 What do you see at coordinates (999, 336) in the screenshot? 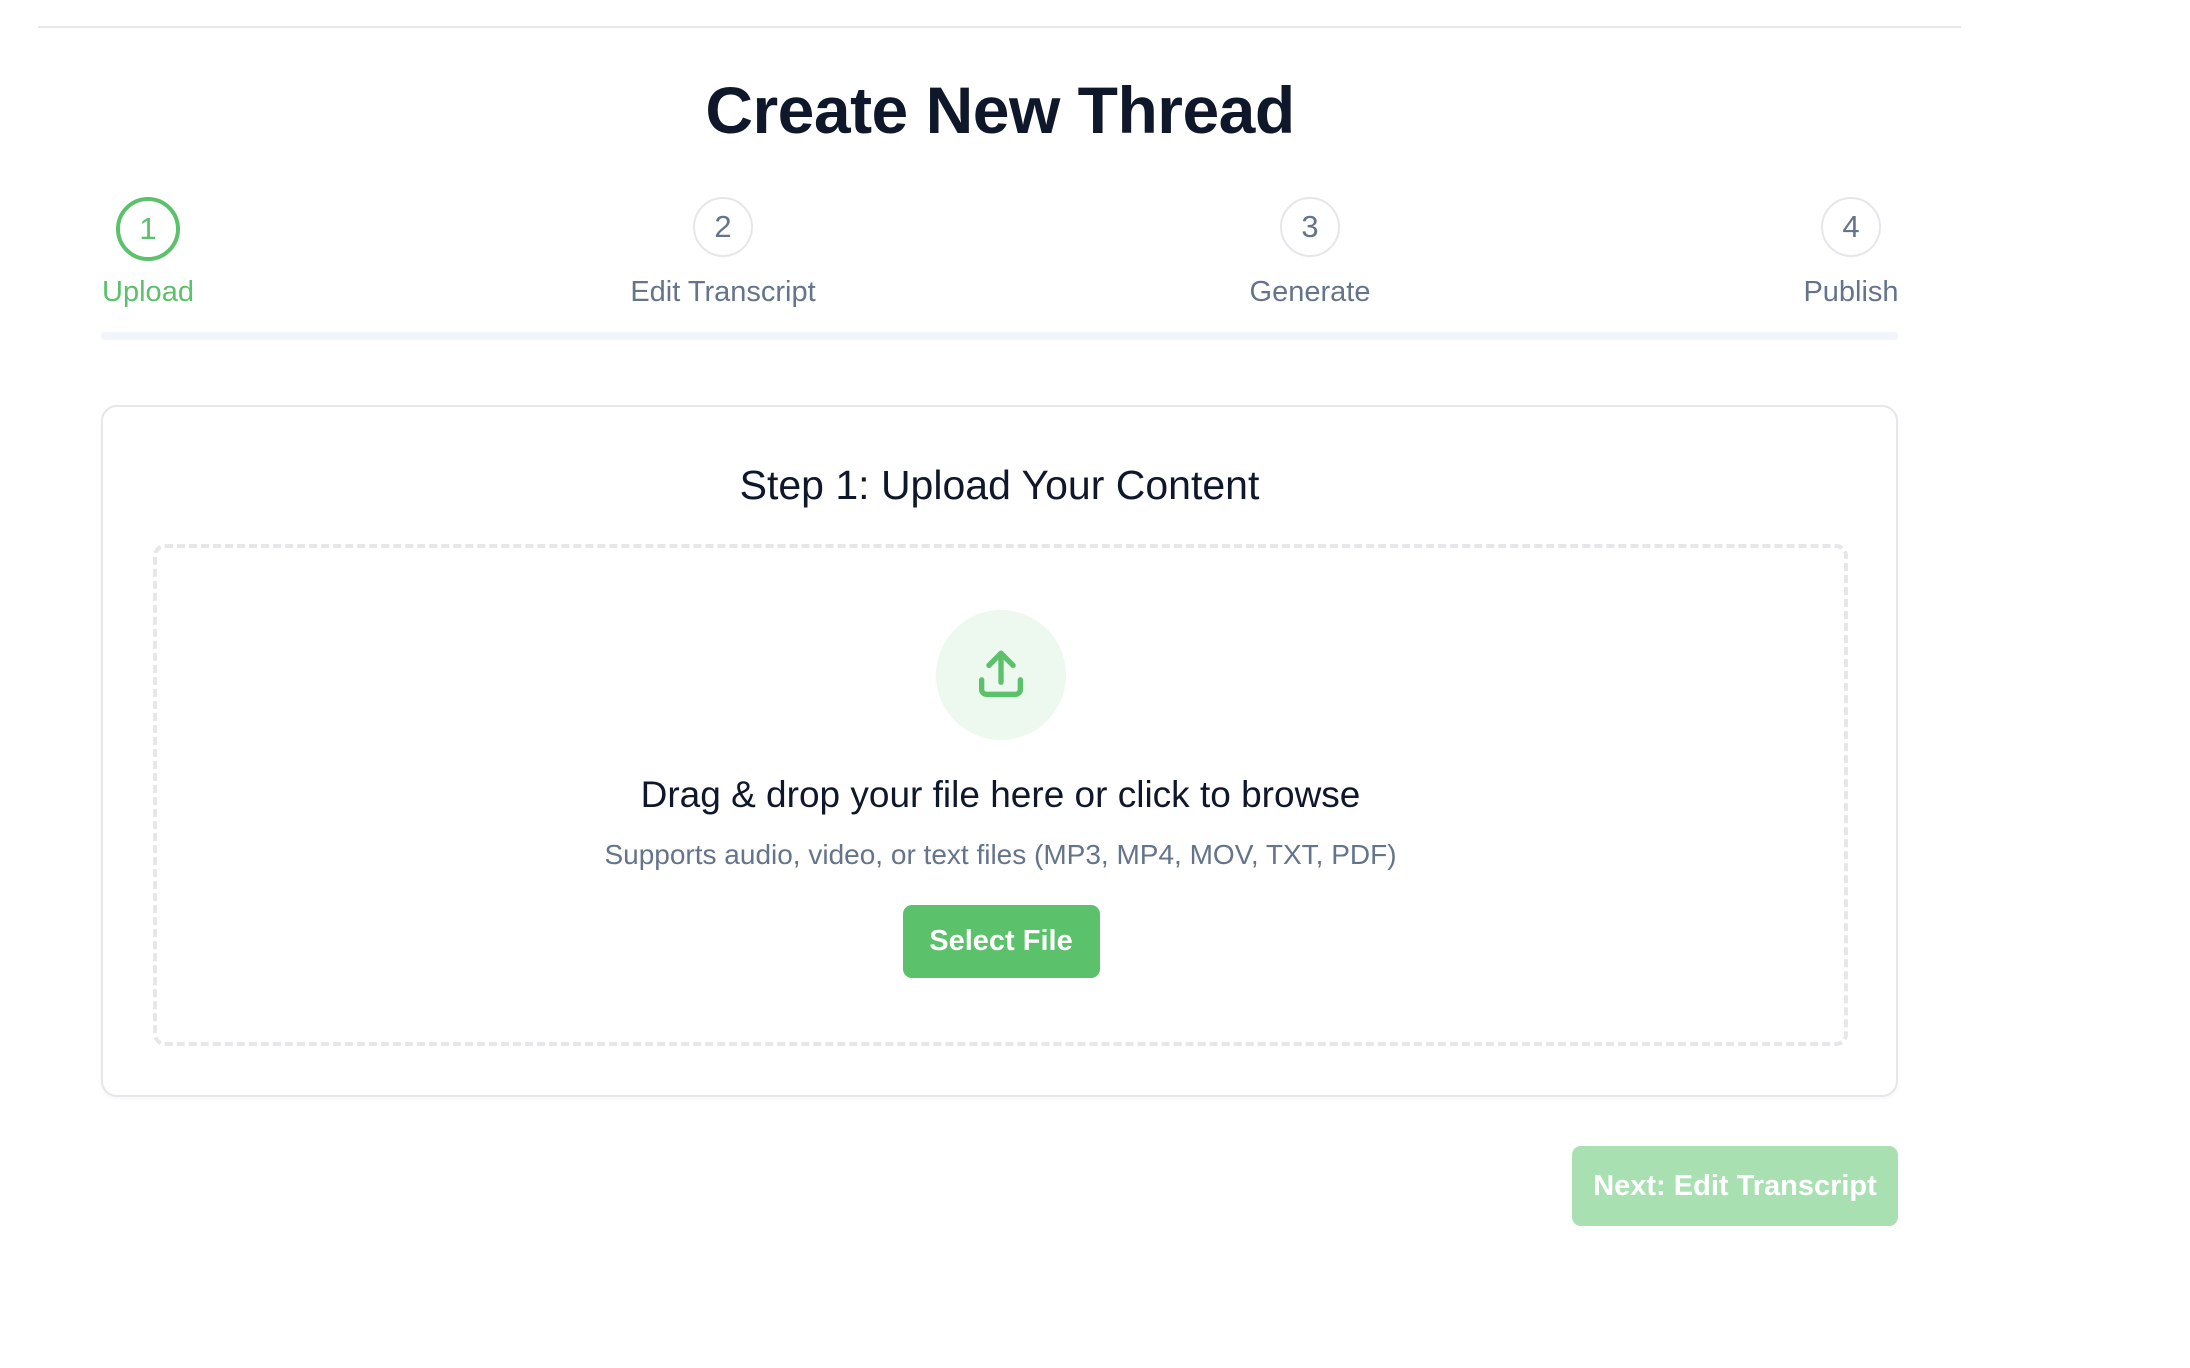
I see `stepper-progress-track` at bounding box center [999, 336].